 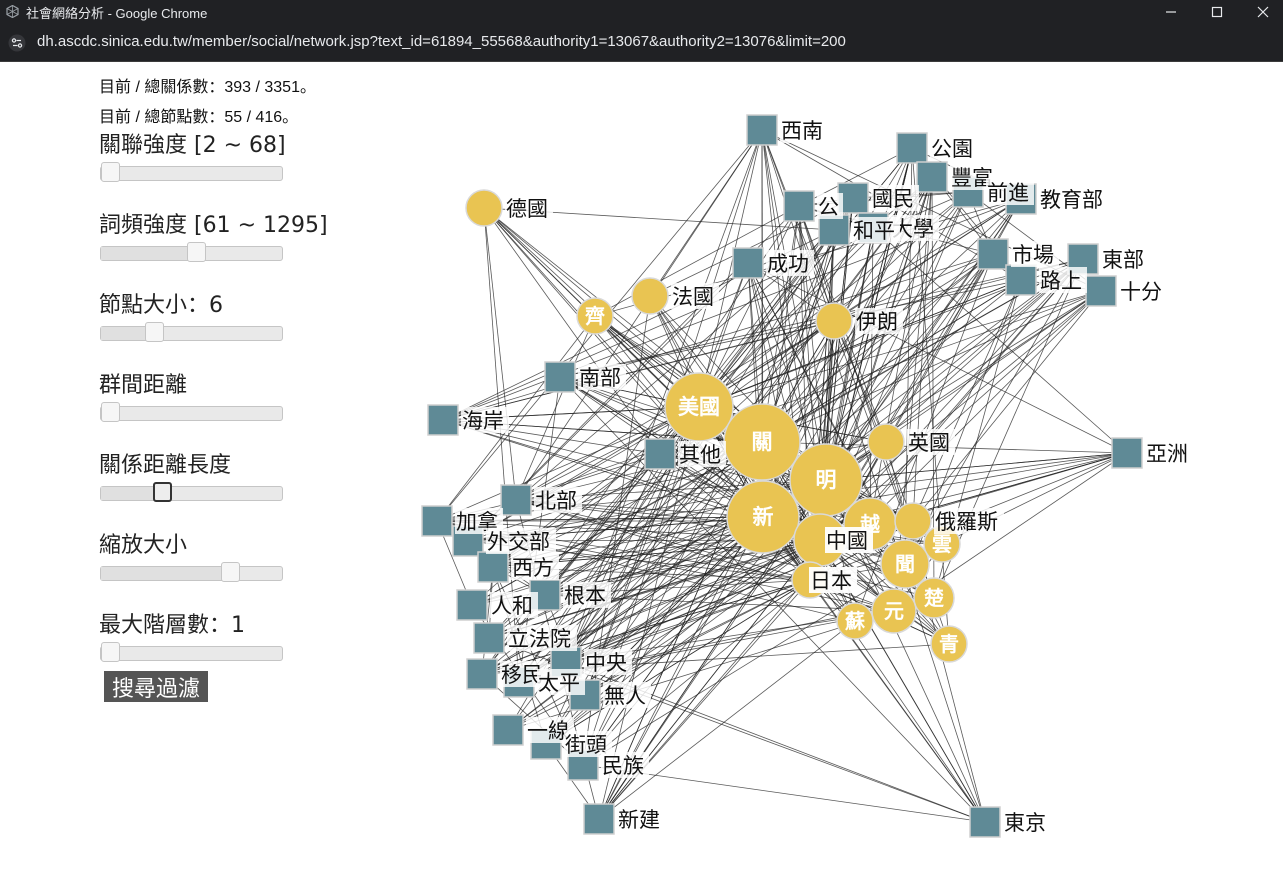 I want to click on close-button, so click(x=1261, y=12).